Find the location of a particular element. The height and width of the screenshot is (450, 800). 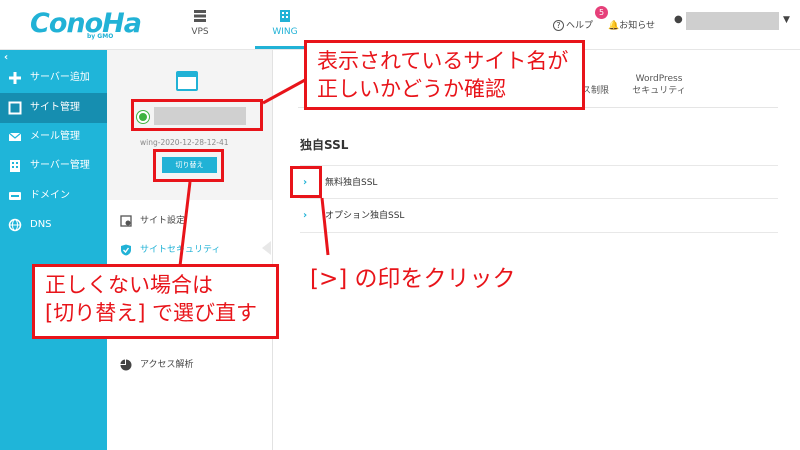

notice-label: お知らせ is located at coordinates (637, 26).